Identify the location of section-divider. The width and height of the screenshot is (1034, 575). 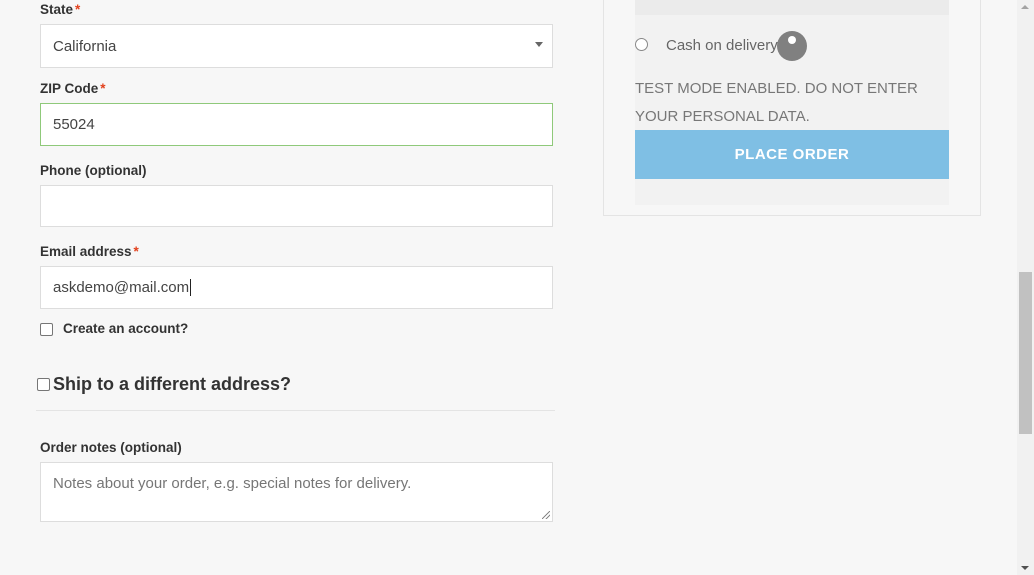
(295, 410).